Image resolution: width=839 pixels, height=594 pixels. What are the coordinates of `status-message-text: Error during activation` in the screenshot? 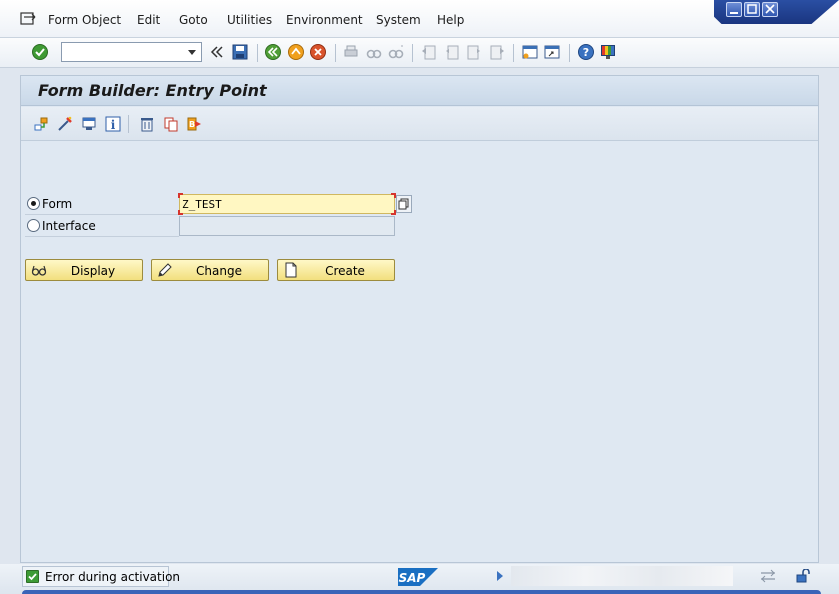 It's located at (113, 577).